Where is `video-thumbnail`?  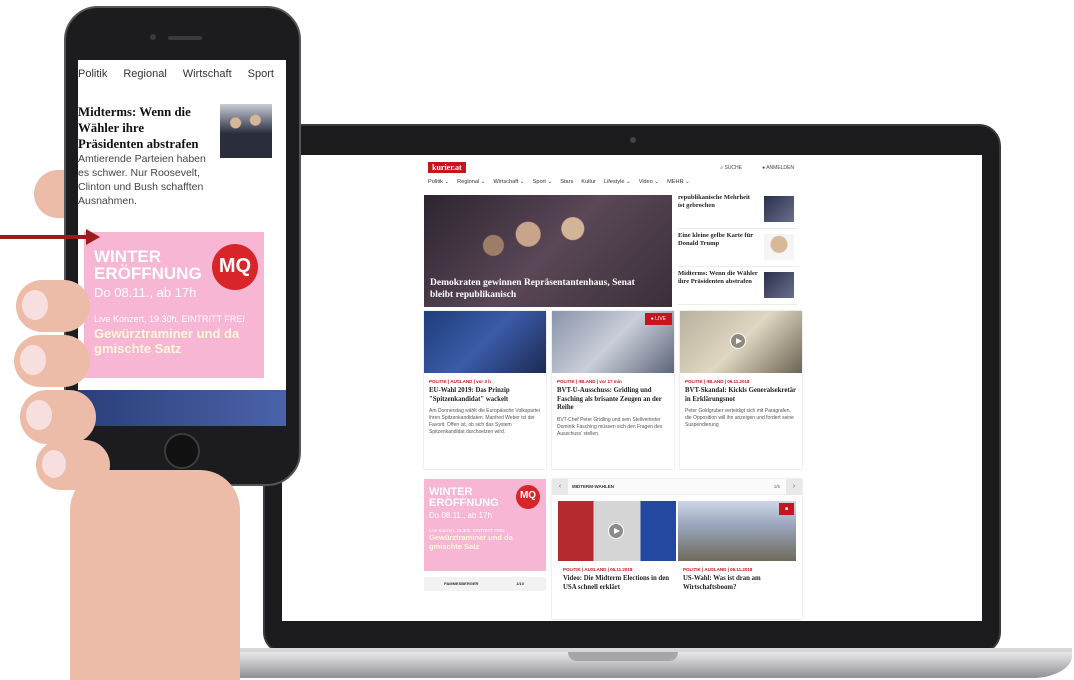 video-thumbnail is located at coordinates (617, 531).